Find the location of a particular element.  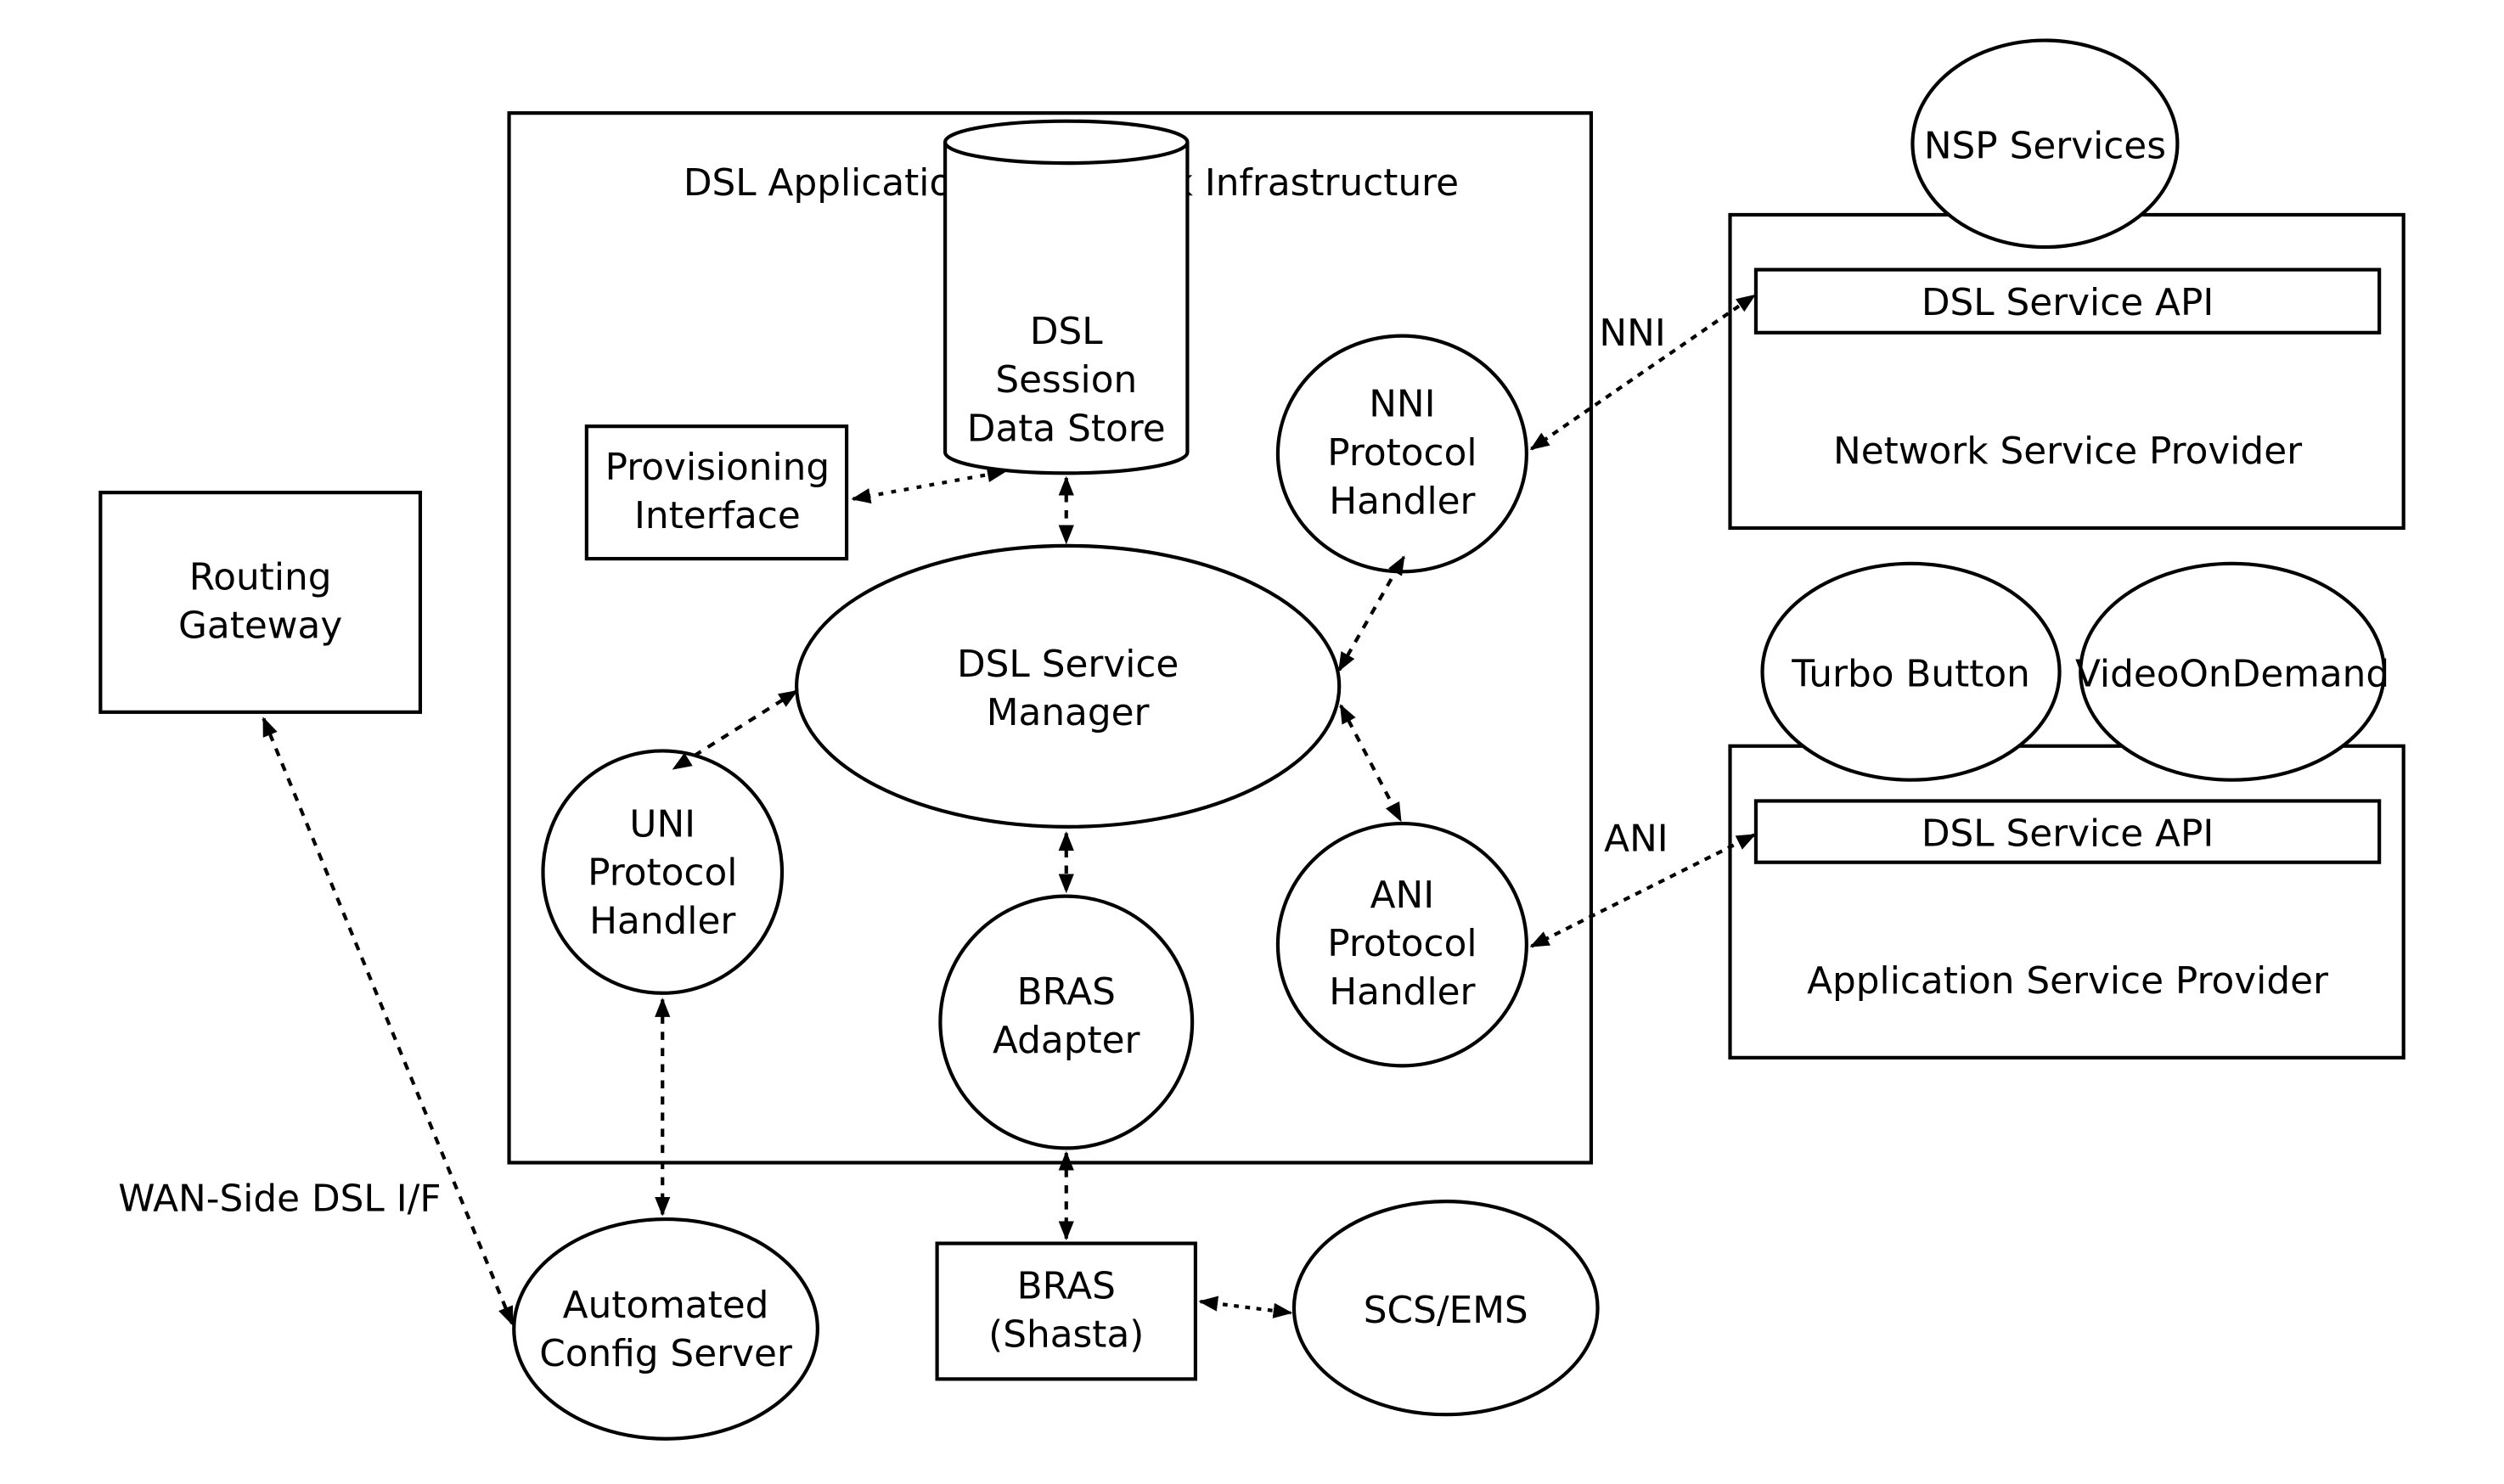

uni-protocol-handler-node: UNI Protocol Handler is located at coordinates (663, 872).